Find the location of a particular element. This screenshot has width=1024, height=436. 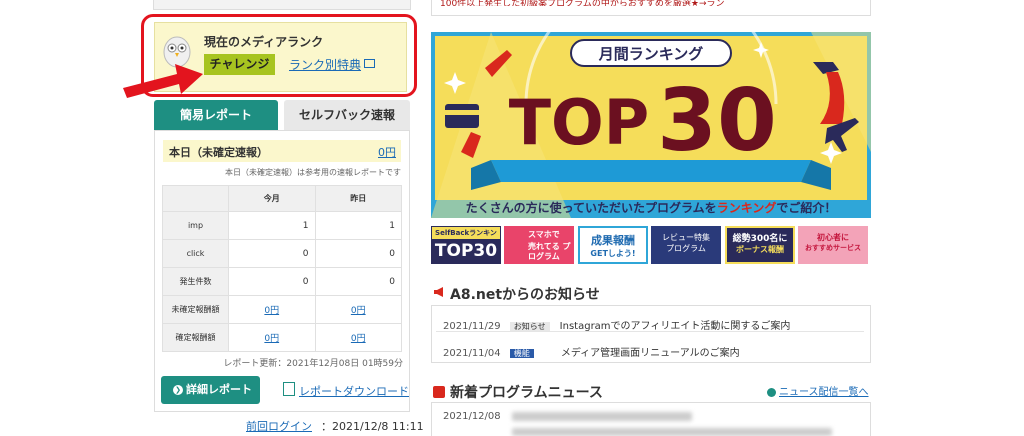

red-arrow-icon is located at coordinates (163, 81).